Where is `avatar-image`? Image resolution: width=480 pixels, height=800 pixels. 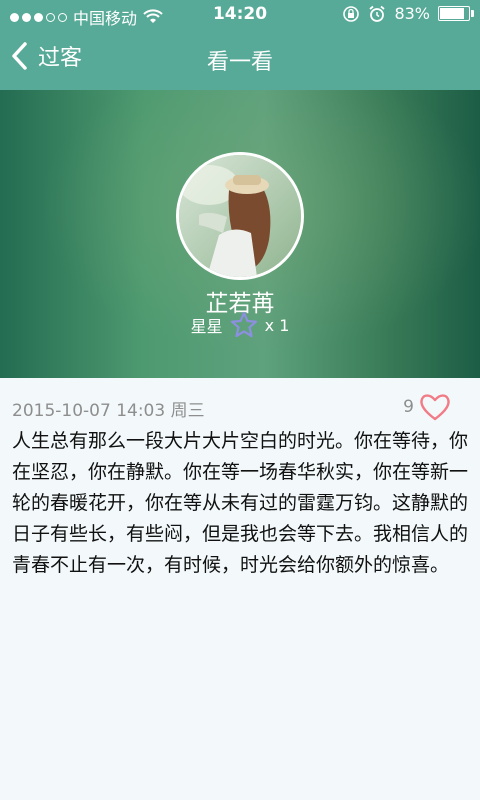 avatar-image is located at coordinates (240, 216).